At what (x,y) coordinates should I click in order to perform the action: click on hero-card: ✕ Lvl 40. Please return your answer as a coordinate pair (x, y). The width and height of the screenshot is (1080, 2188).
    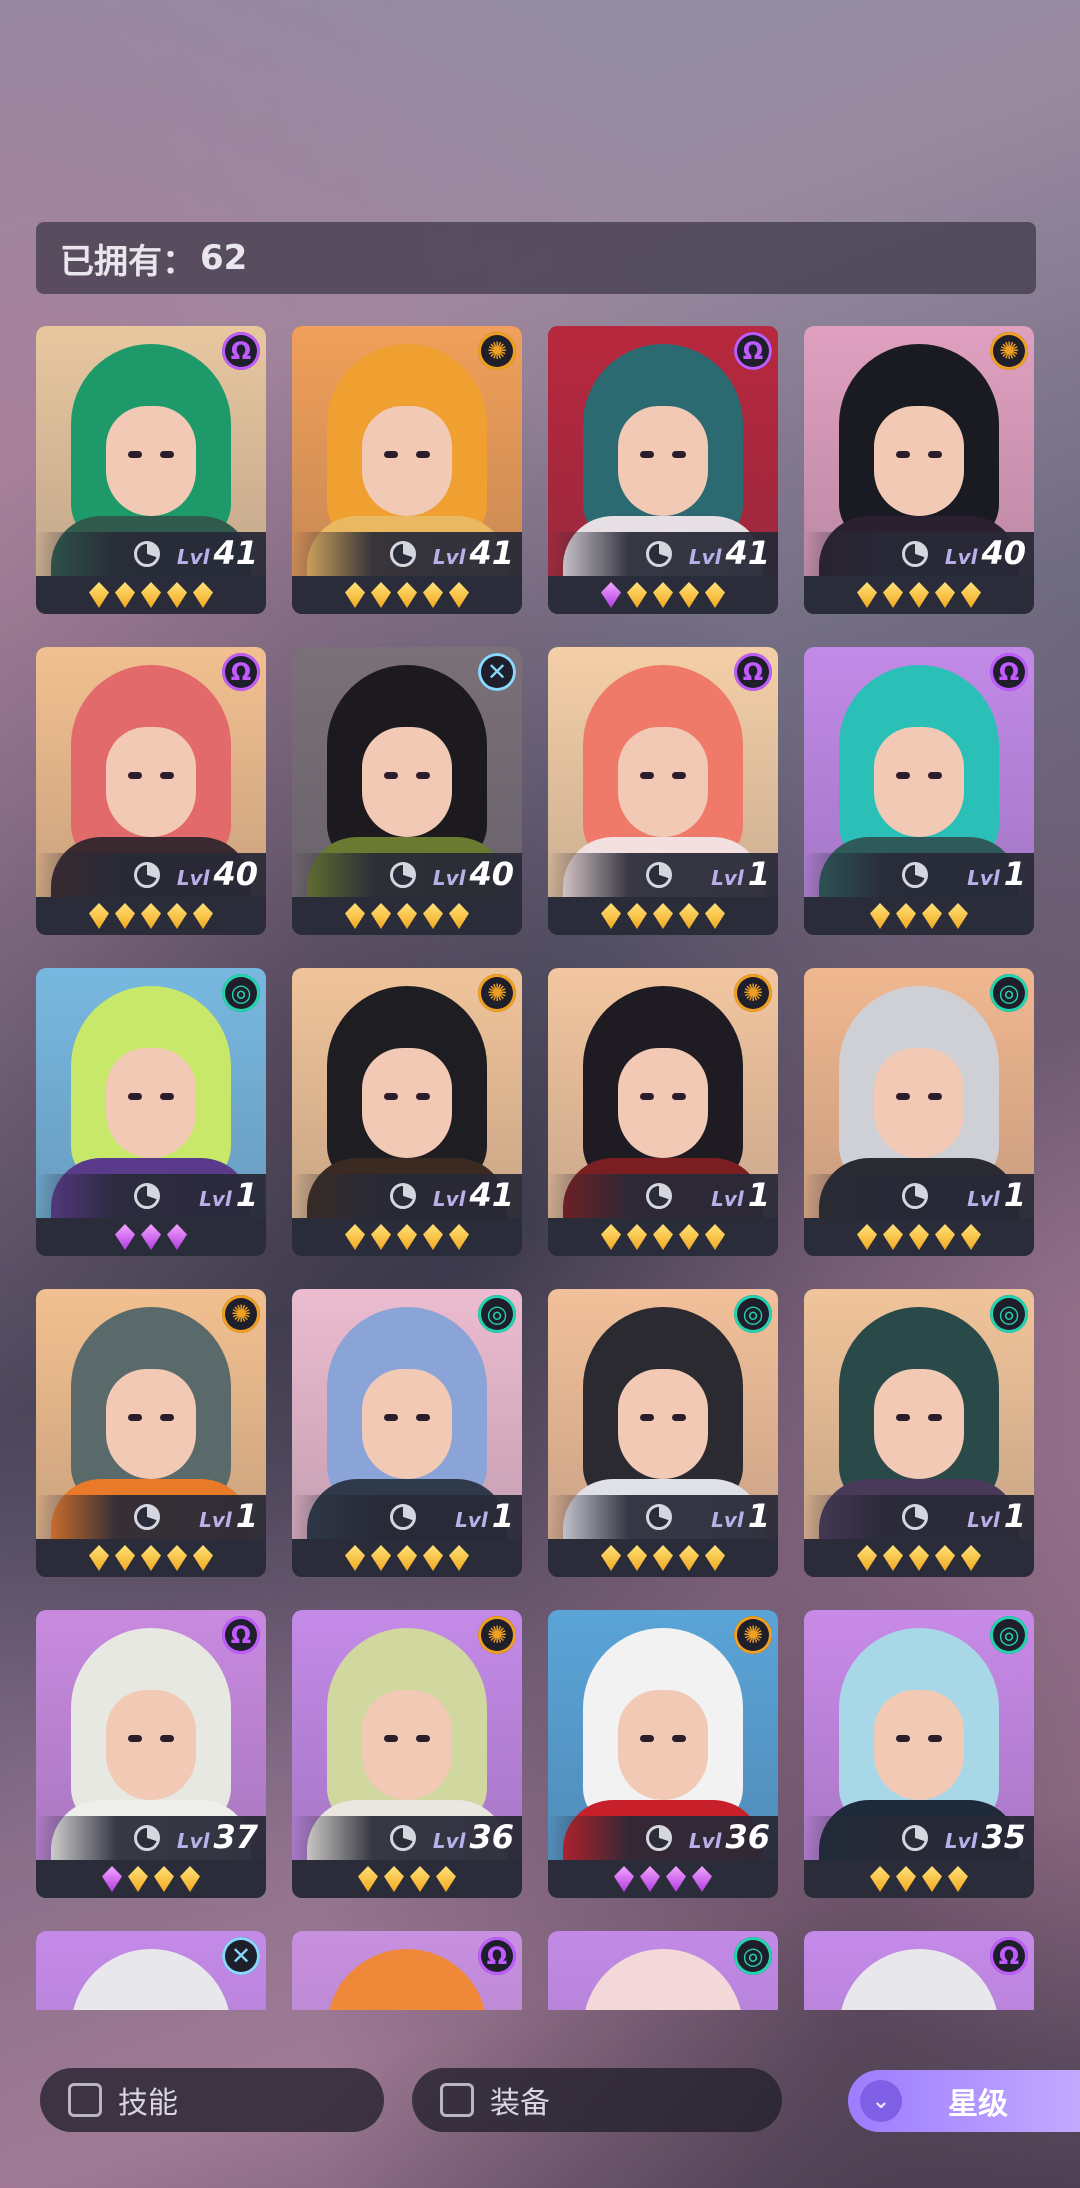
    Looking at the image, I should click on (407, 791).